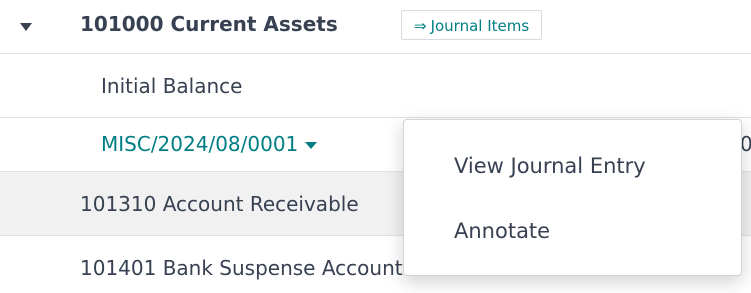  What do you see at coordinates (209, 24) in the screenshot?
I see `account-group-title: 101000 Current Assets` at bounding box center [209, 24].